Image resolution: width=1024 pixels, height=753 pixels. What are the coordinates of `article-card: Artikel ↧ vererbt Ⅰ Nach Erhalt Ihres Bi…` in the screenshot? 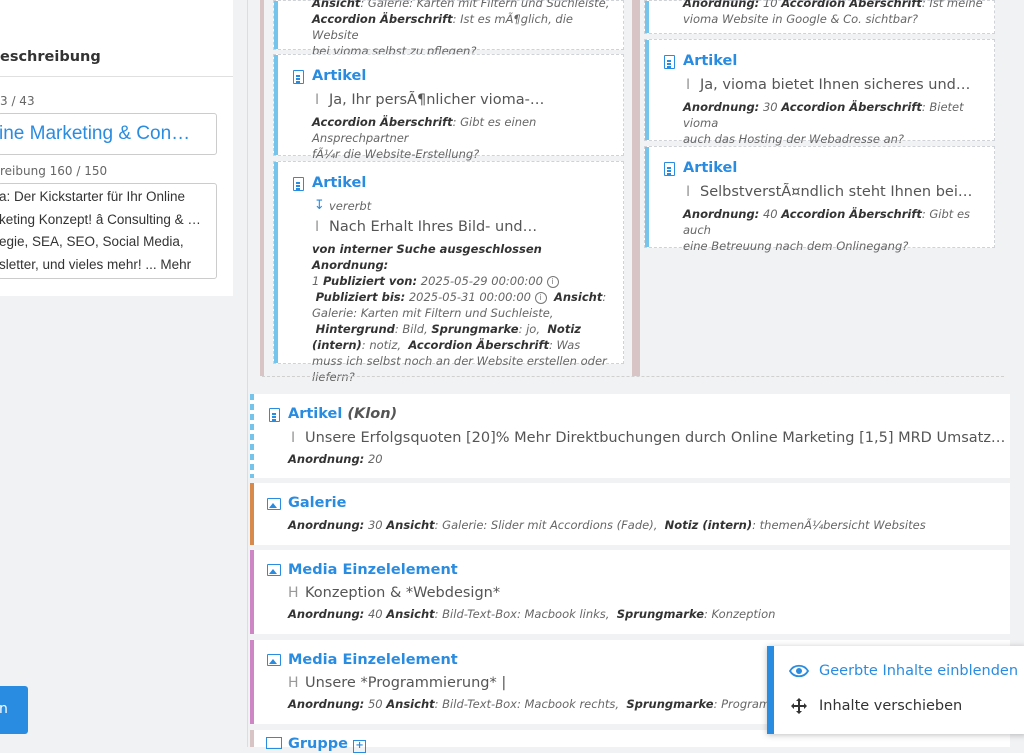 It's located at (448, 272).